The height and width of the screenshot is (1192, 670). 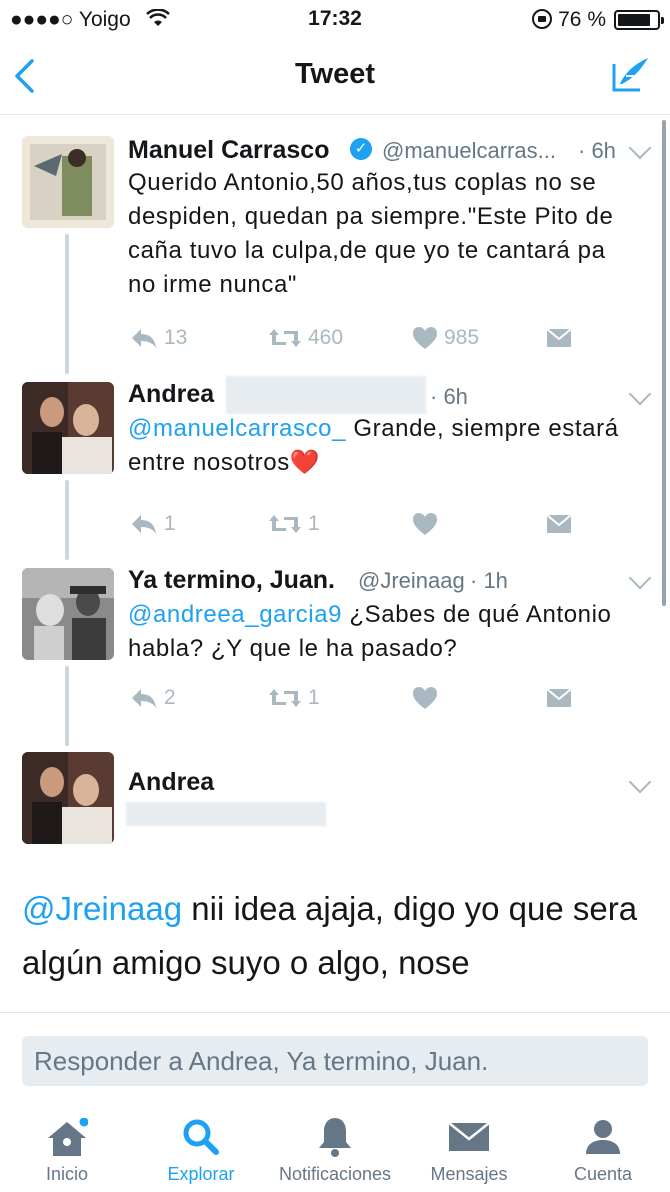 What do you see at coordinates (201, 1174) in the screenshot?
I see `tab-label: Explorar` at bounding box center [201, 1174].